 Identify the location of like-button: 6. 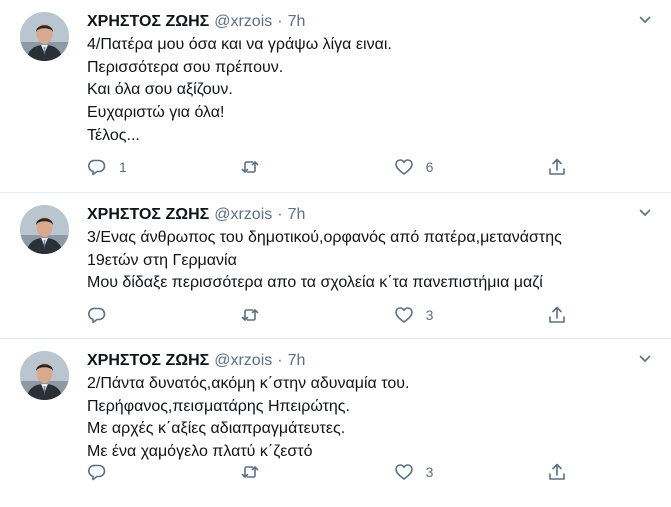
(449, 167).